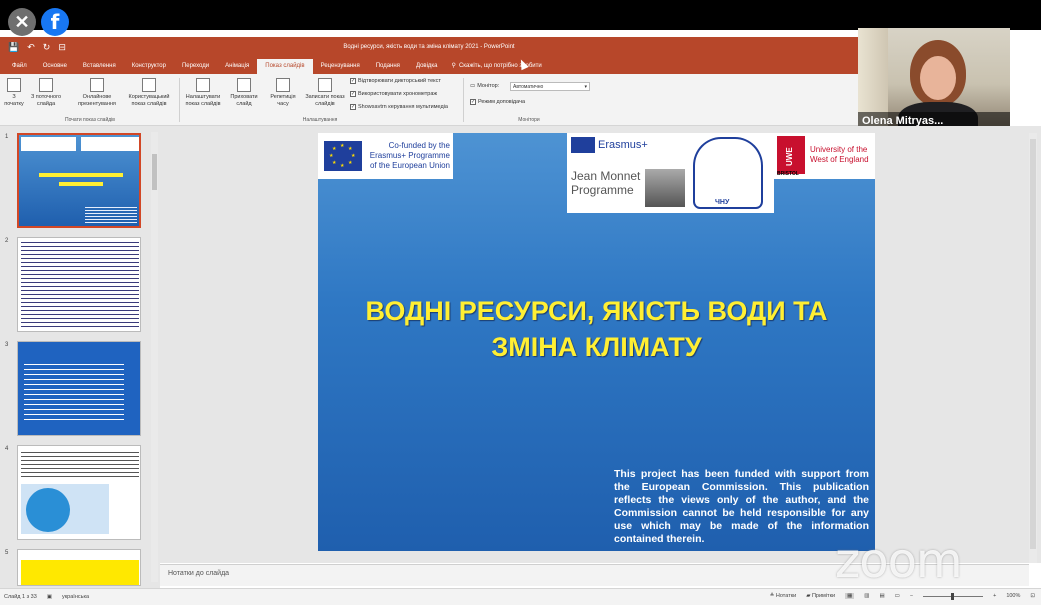 The width and height of the screenshot is (1041, 605). I want to click on record-icon, so click(325, 85).